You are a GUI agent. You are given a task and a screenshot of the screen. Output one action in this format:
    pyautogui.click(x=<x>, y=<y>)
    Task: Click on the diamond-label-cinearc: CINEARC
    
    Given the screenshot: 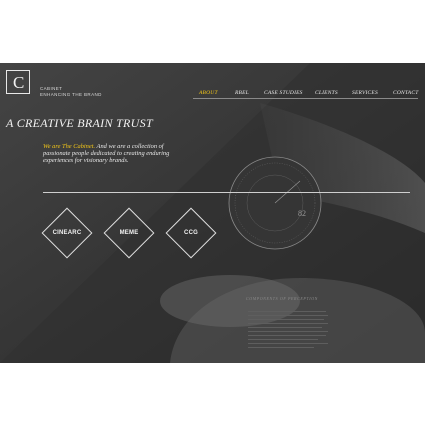 What is the action you would take?
    pyautogui.click(x=67, y=233)
    